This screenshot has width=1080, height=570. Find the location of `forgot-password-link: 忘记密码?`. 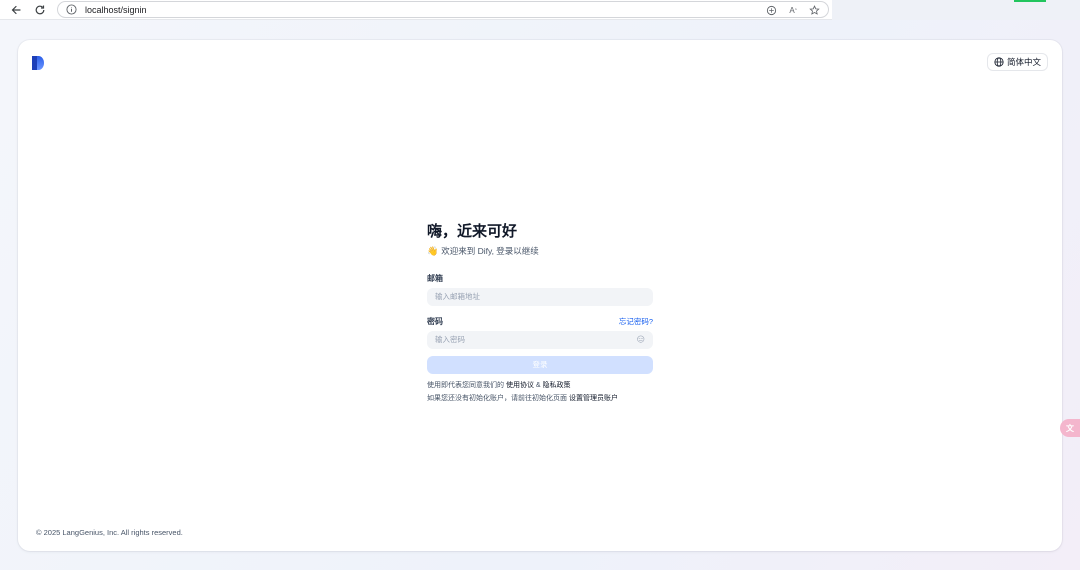

forgot-password-link: 忘记密码? is located at coordinates (636, 321).